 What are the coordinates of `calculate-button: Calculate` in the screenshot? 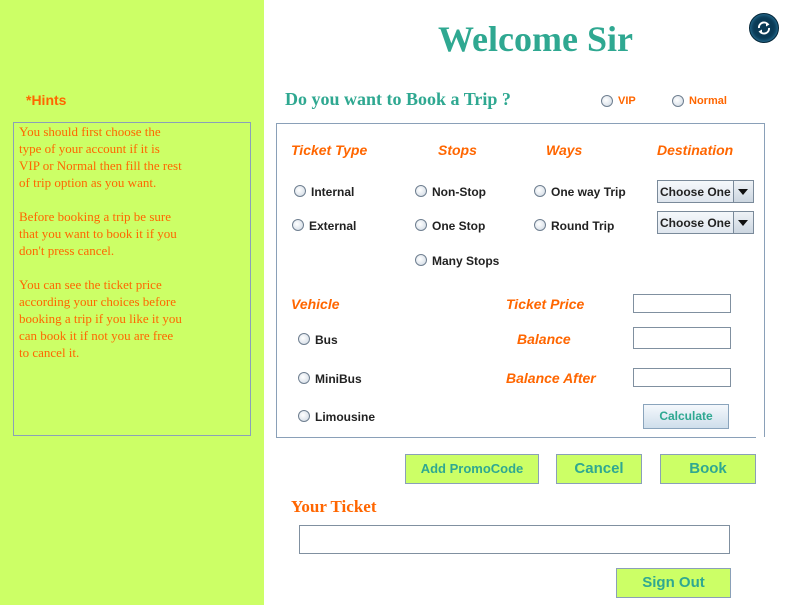 It's located at (686, 416).